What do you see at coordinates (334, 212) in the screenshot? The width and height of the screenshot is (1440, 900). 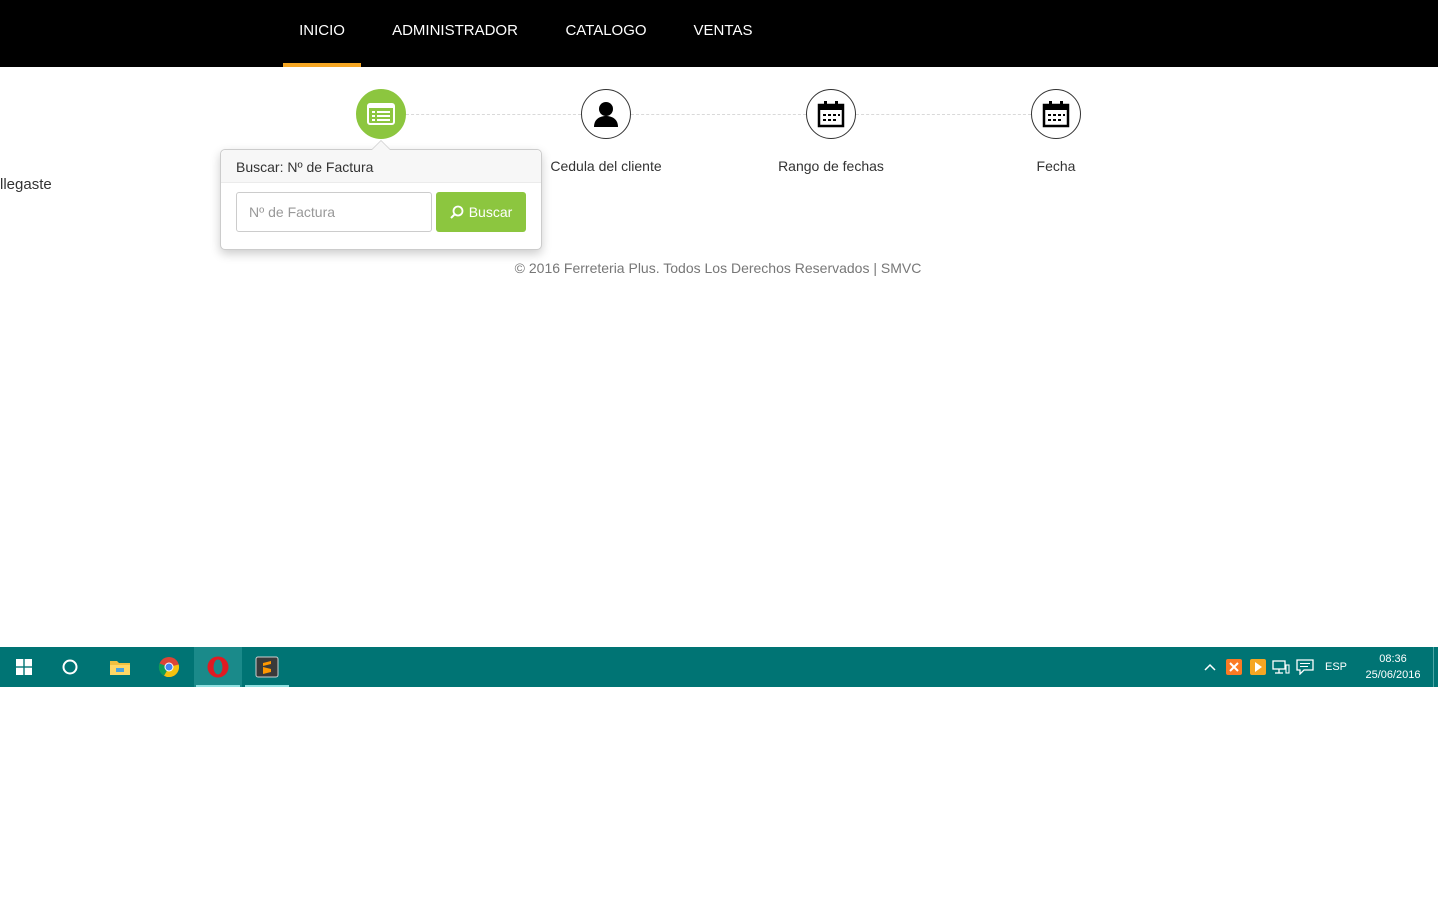 I see `factura-number-input` at bounding box center [334, 212].